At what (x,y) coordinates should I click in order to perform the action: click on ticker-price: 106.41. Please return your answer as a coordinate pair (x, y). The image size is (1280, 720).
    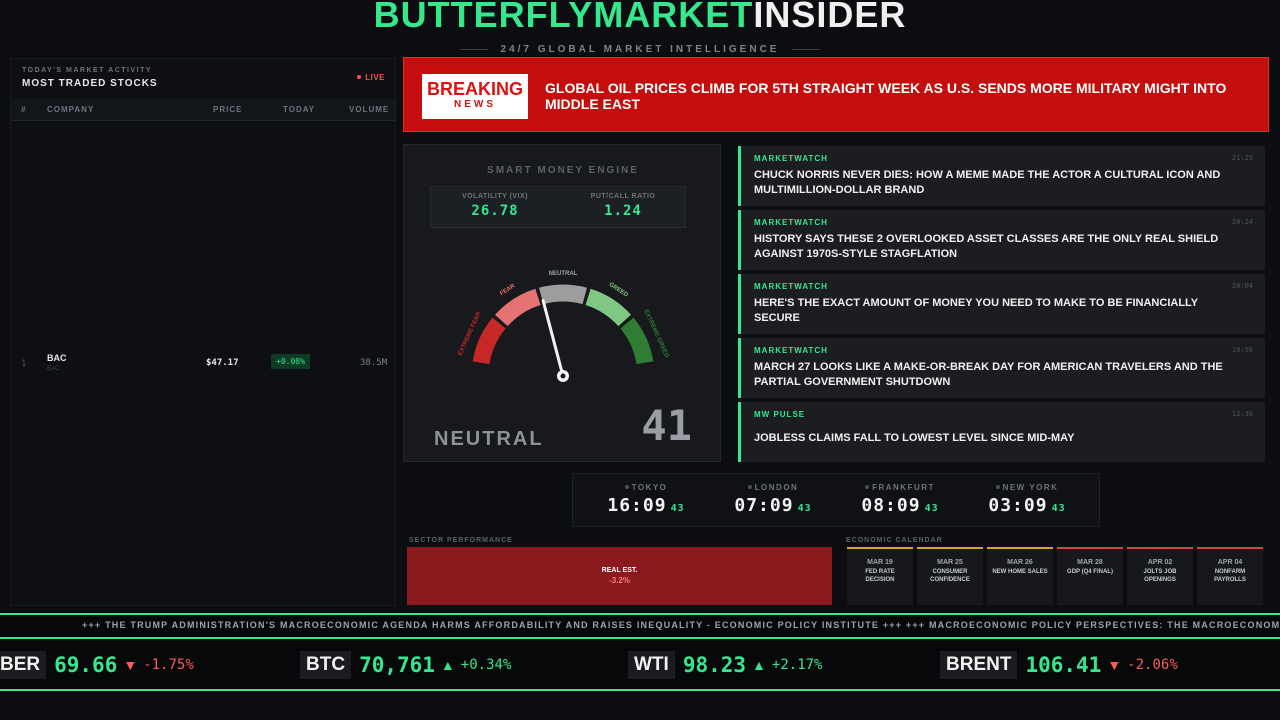
    Looking at the image, I should click on (1063, 665).